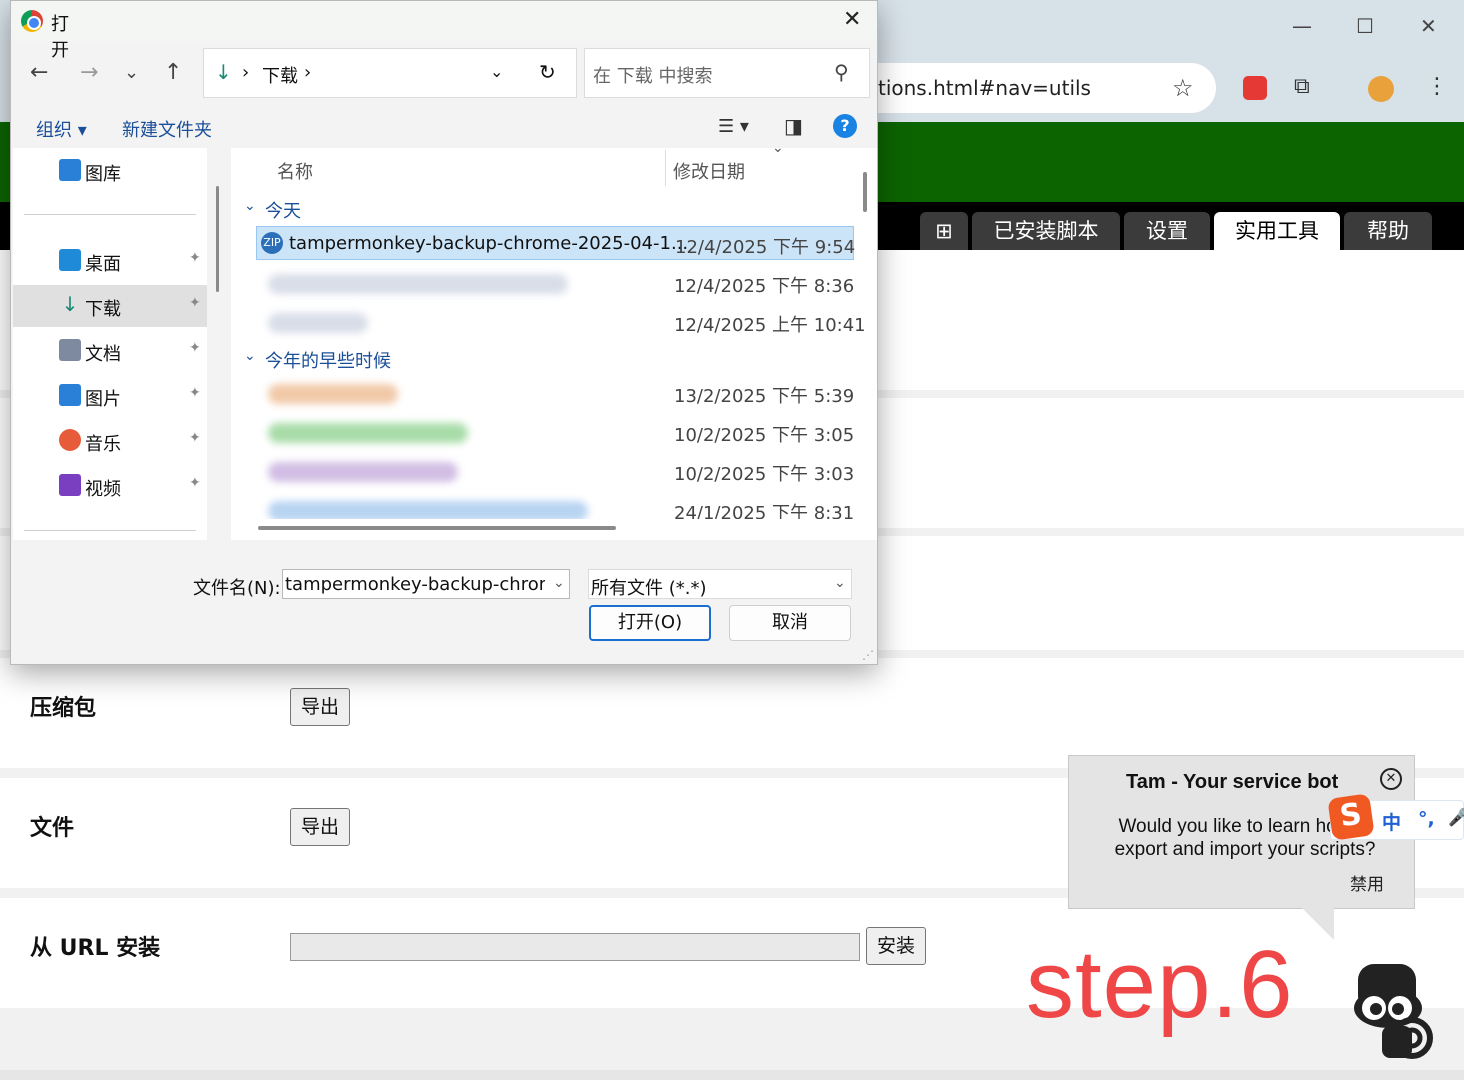 This screenshot has height=1080, width=1464. I want to click on refresh-icon: ↻, so click(547, 72).